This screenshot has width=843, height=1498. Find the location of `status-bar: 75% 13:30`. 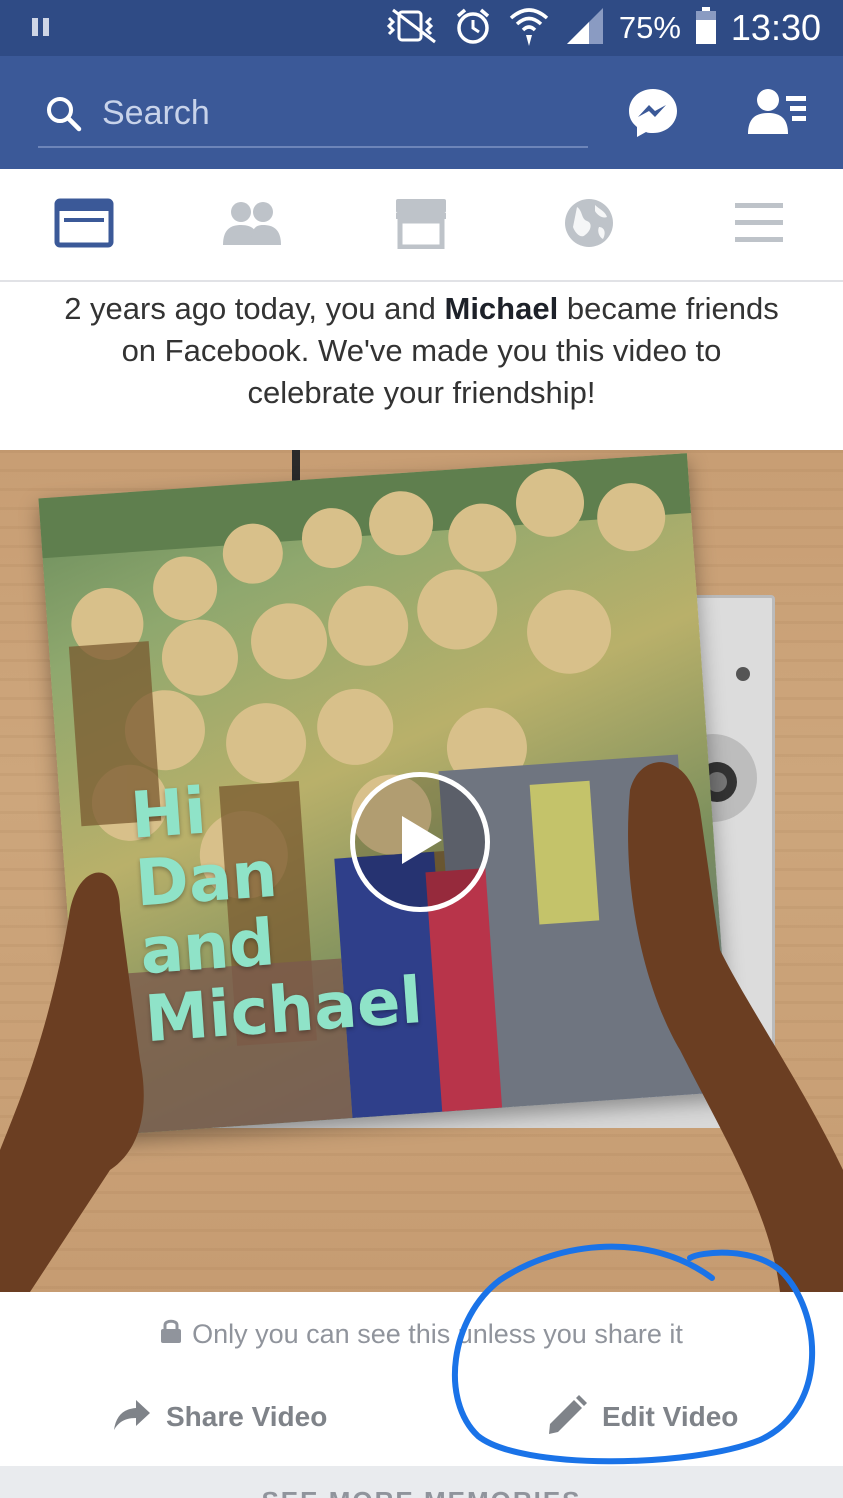

status-bar: 75% 13:30 is located at coordinates (421, 28).